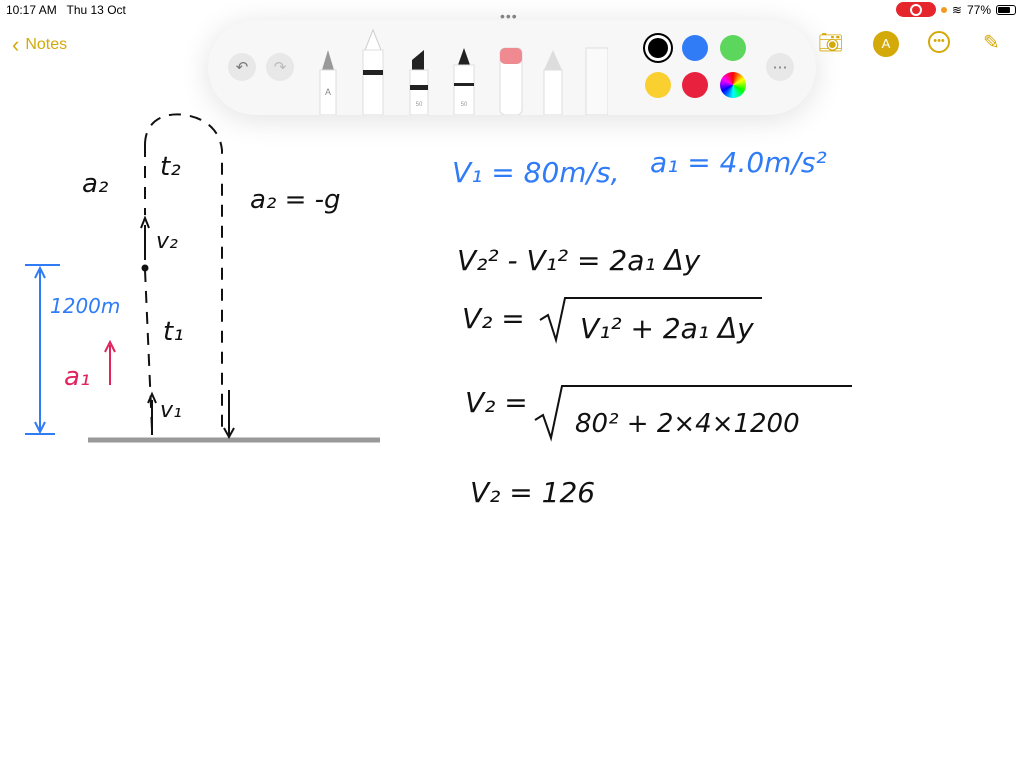  What do you see at coordinates (229, 415) in the screenshot?
I see `fall-arrow` at bounding box center [229, 415].